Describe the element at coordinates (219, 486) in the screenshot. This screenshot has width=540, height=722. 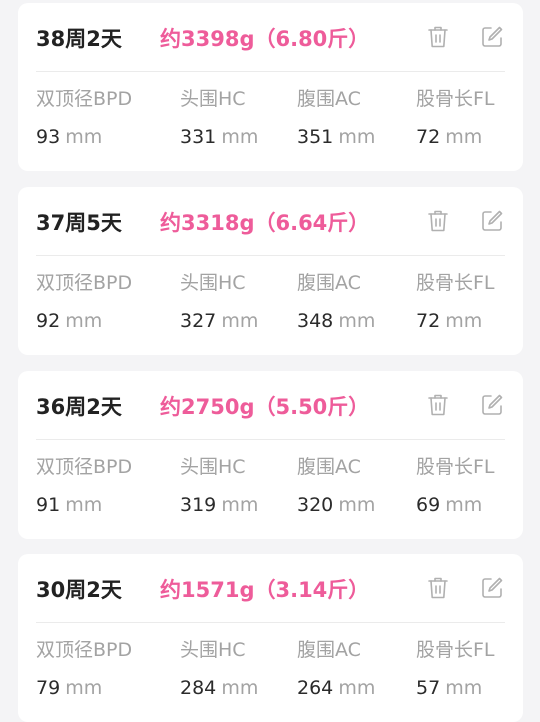
I see `metric-hc: 头围HC 319 mm` at that location.